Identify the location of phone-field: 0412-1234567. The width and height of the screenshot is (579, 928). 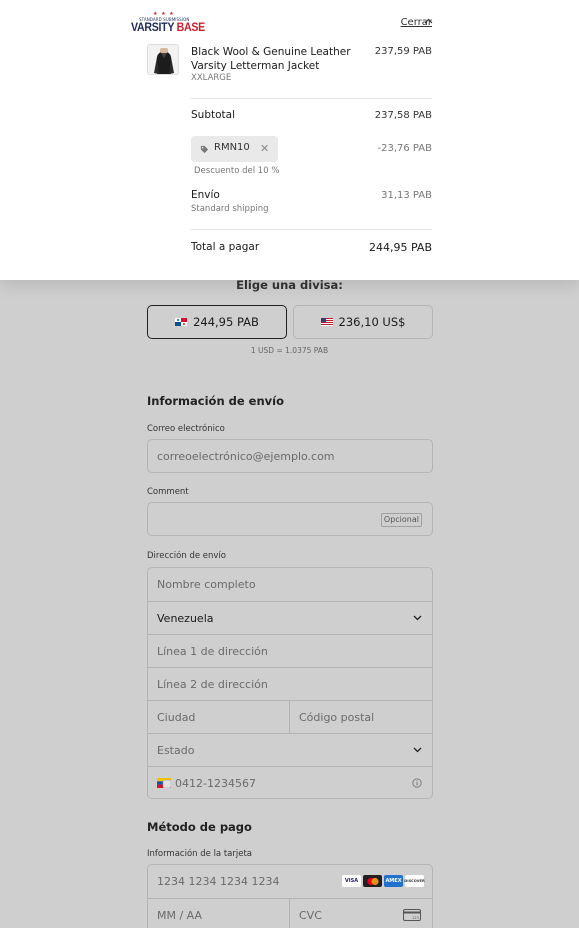
(290, 782).